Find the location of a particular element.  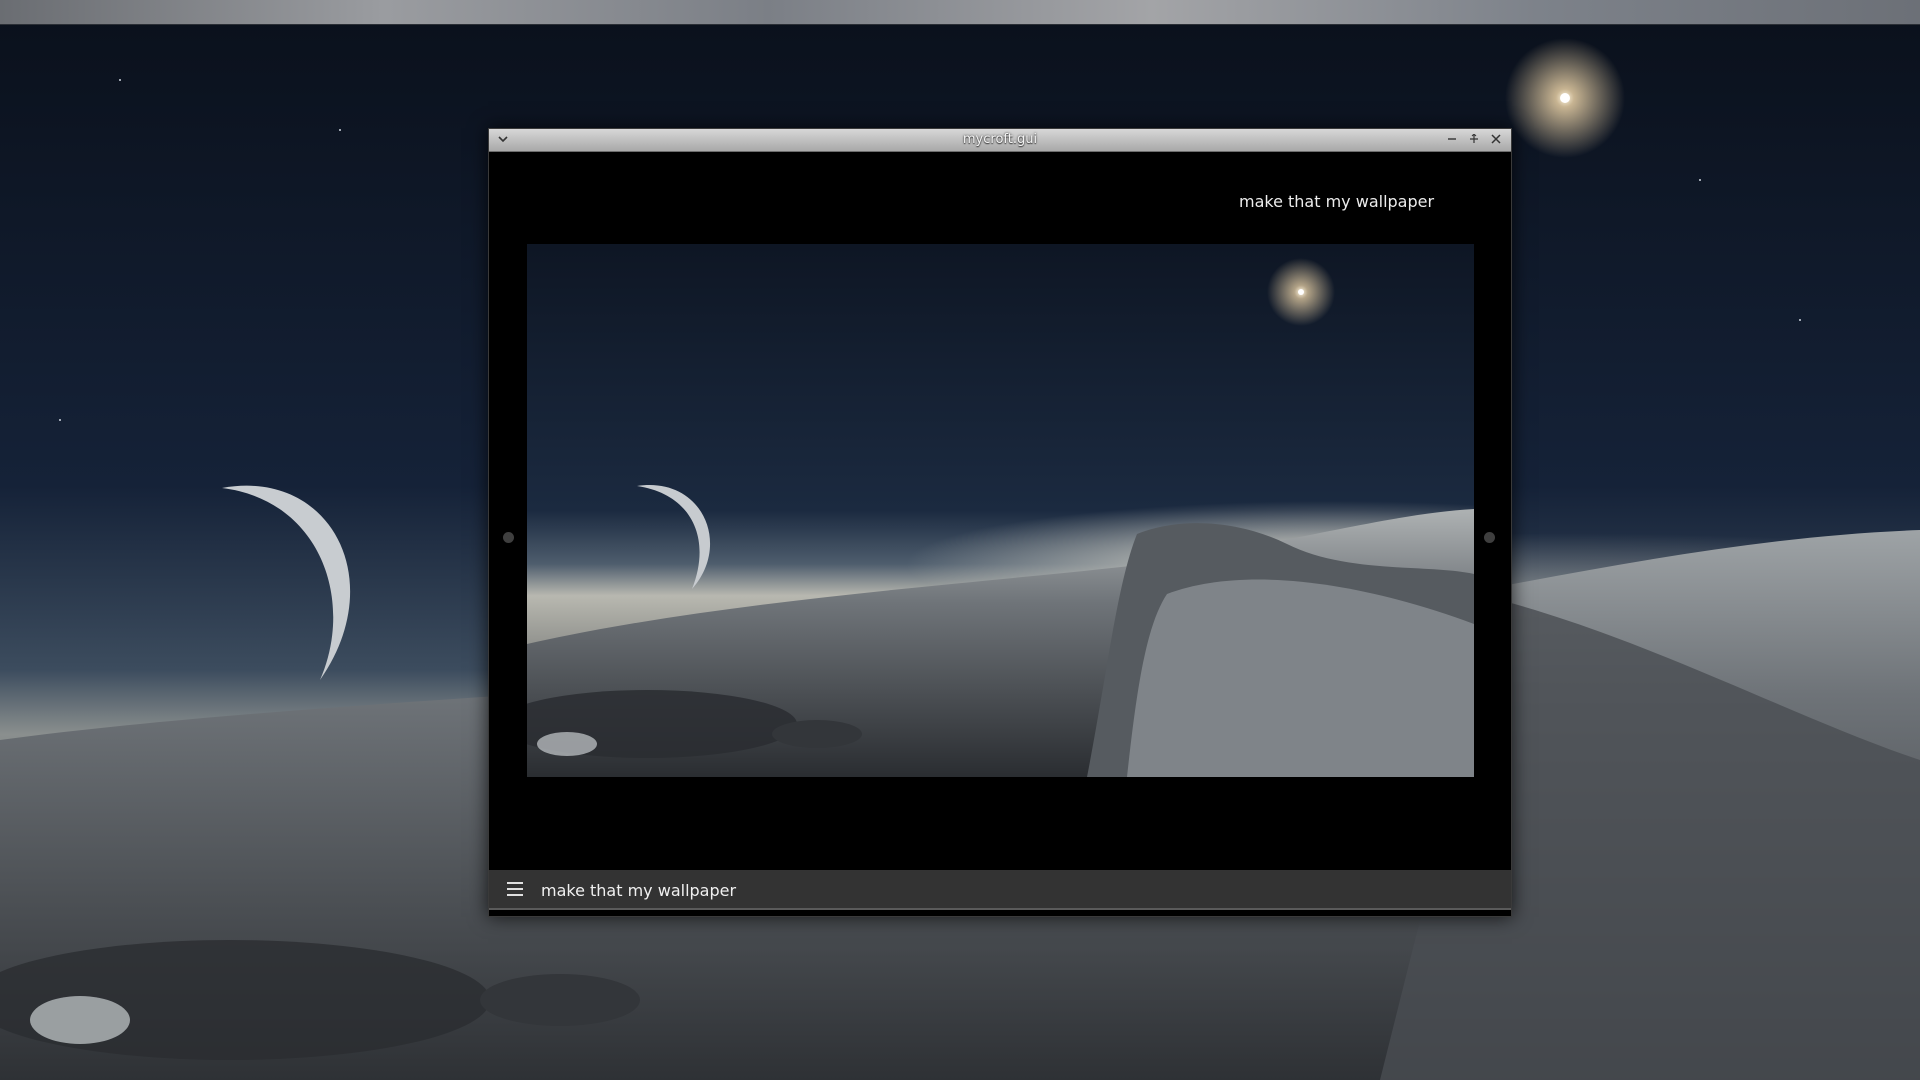

page-indicator-right is located at coordinates (1489, 537).